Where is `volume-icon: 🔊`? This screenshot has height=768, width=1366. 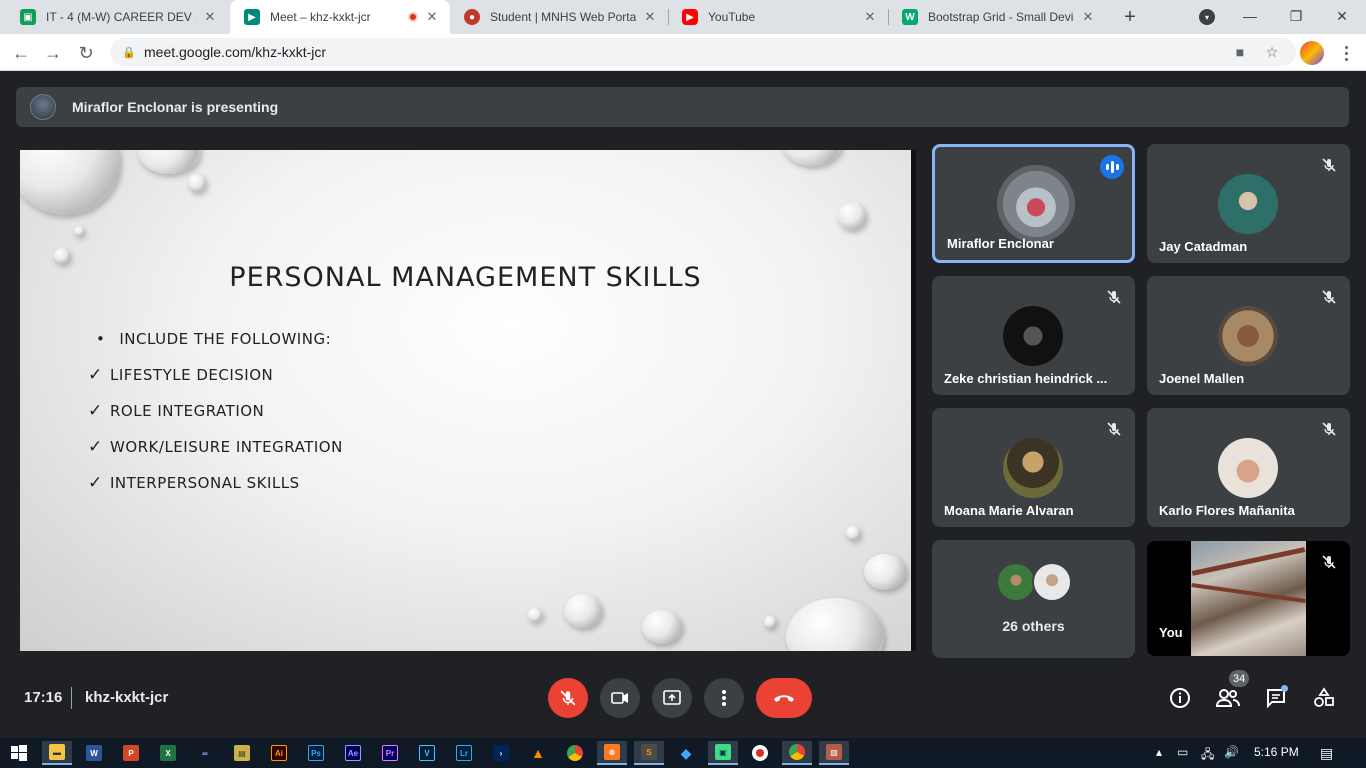 volume-icon: 🔊 is located at coordinates (1231, 752).